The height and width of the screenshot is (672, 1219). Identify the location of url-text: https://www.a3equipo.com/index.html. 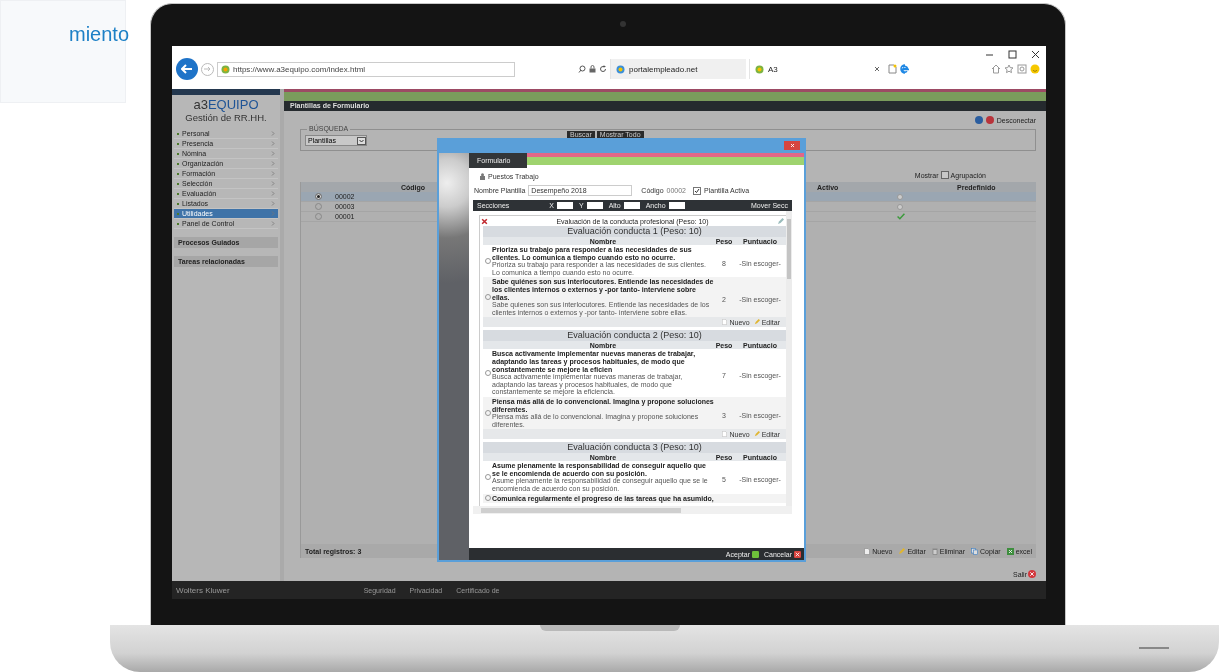
(299, 69).